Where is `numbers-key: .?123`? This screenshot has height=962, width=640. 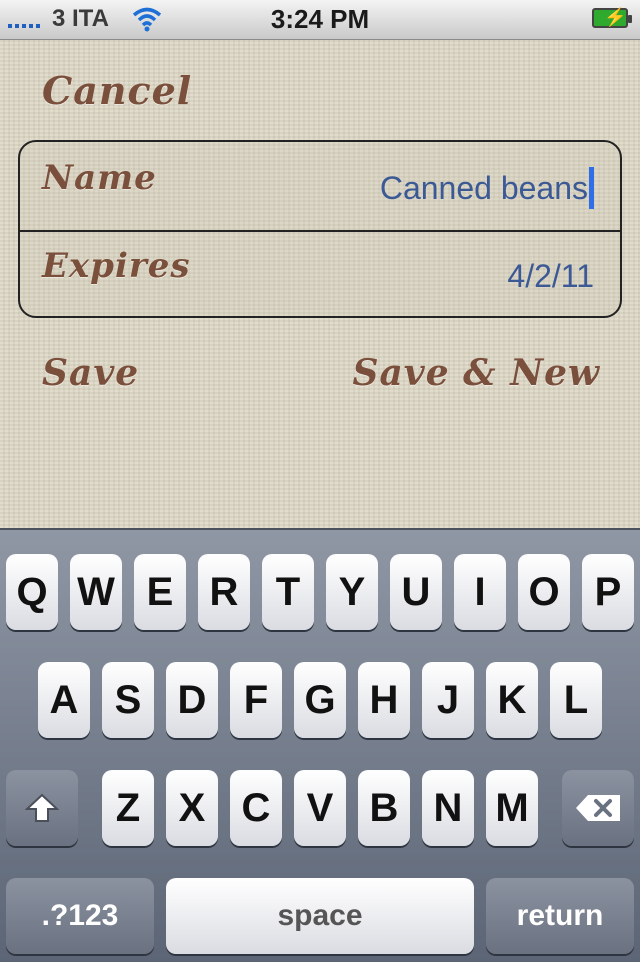
numbers-key: .?123 is located at coordinates (80, 916).